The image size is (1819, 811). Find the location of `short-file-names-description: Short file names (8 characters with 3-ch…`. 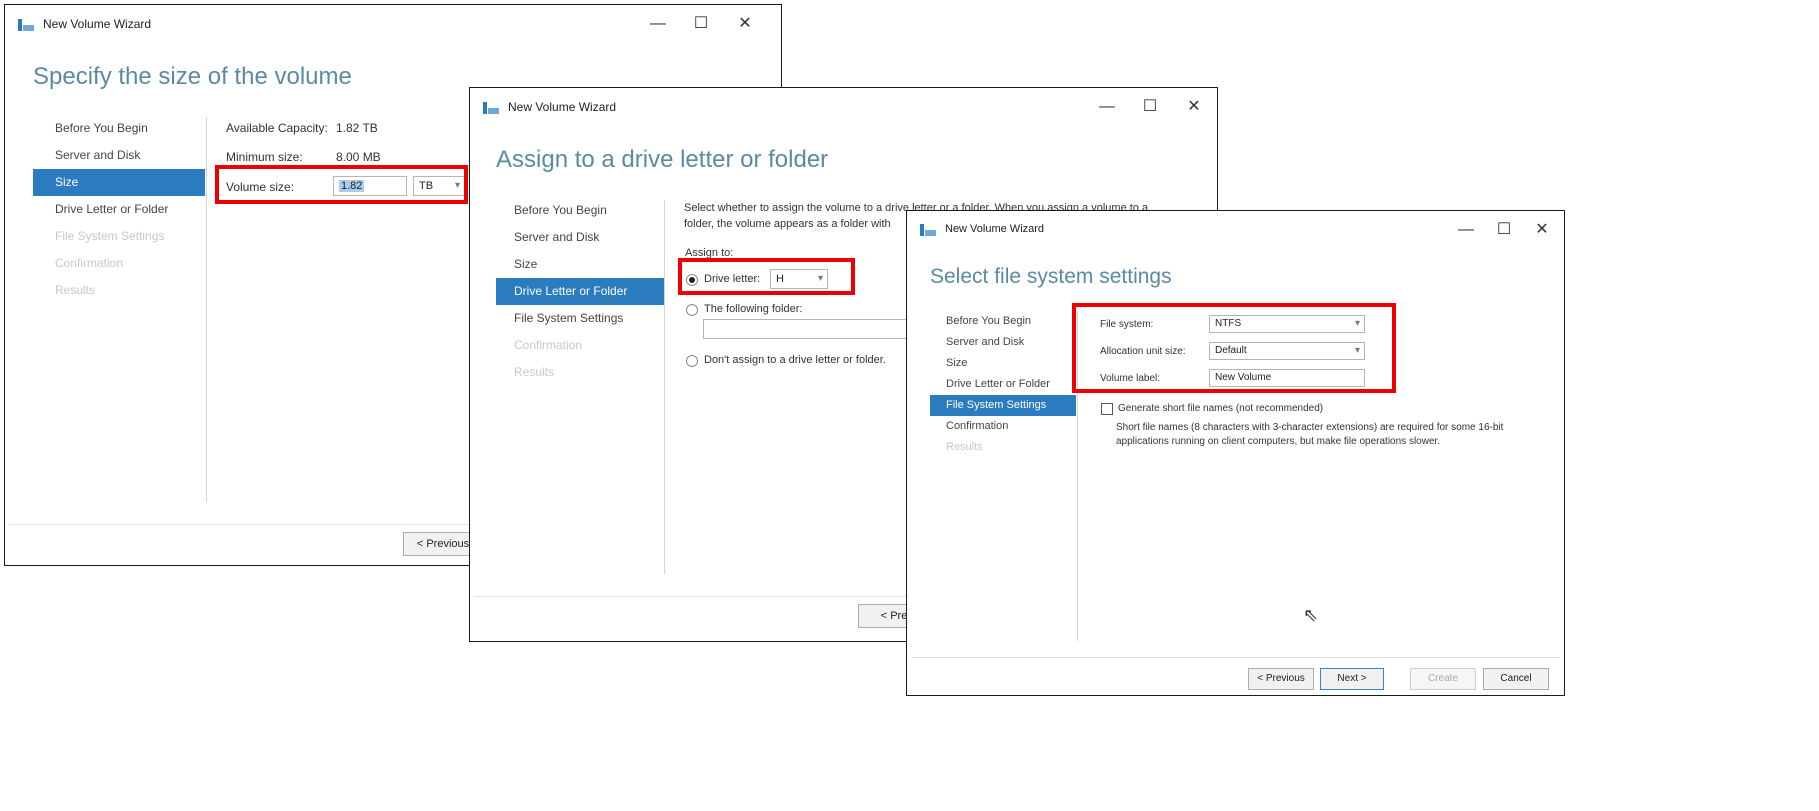

short-file-names-description: Short file names (8 characters with 3-ch… is located at coordinates (1336, 435).